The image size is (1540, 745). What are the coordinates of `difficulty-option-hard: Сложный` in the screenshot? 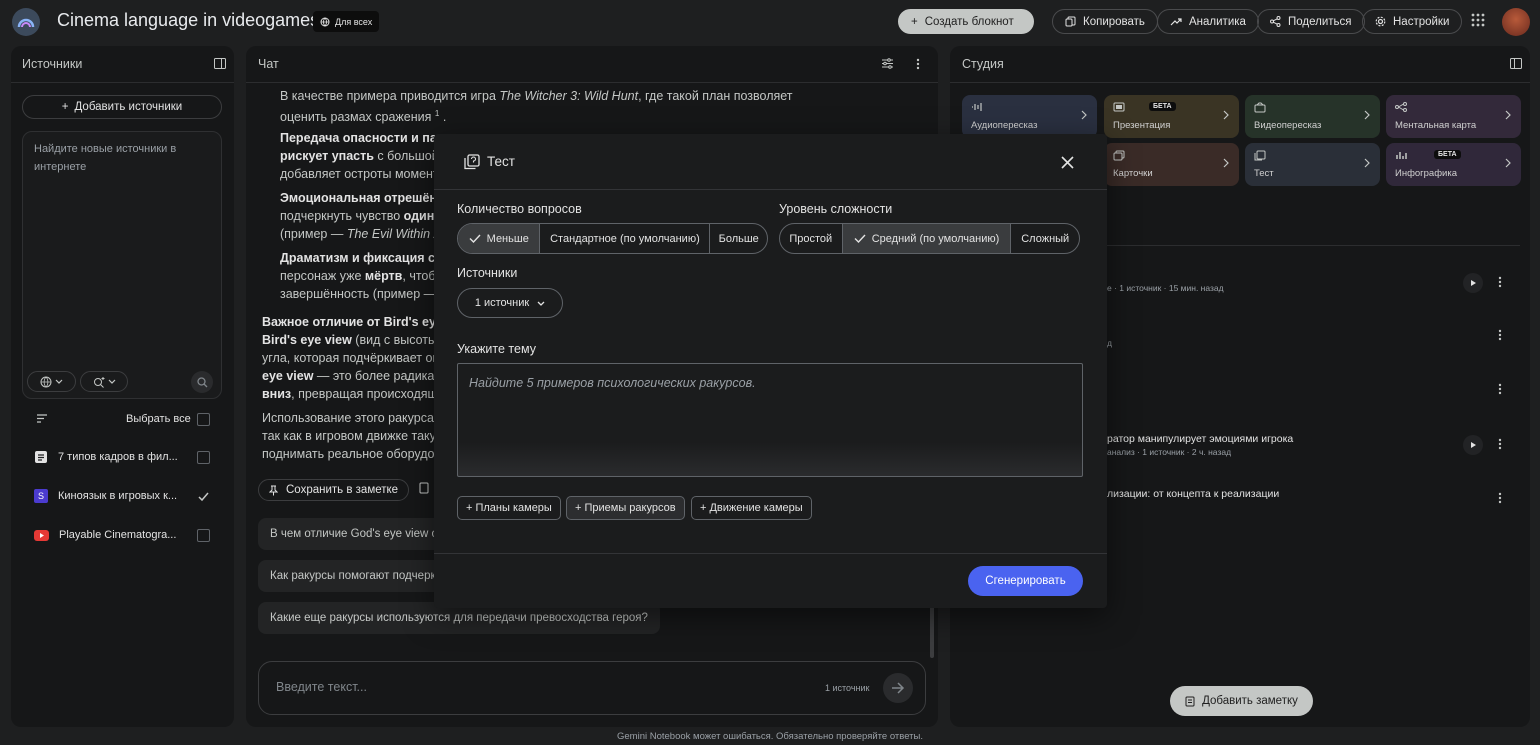 It's located at (1045, 238).